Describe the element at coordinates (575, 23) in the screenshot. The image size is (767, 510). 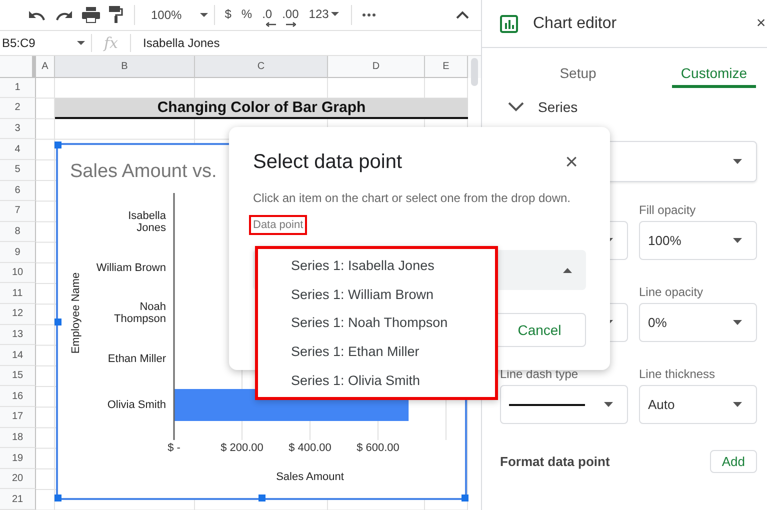
I see `panel-title: Chart editor` at that location.